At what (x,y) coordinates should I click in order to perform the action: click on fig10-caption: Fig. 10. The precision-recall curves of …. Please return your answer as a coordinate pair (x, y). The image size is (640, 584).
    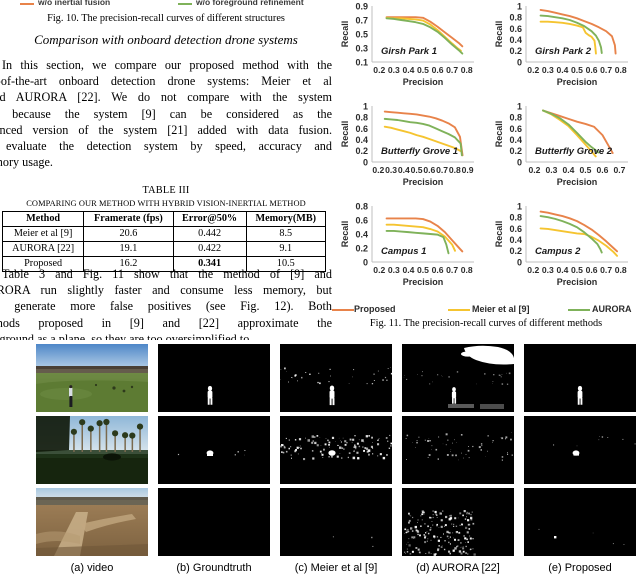
    Looking at the image, I should click on (166, 18).